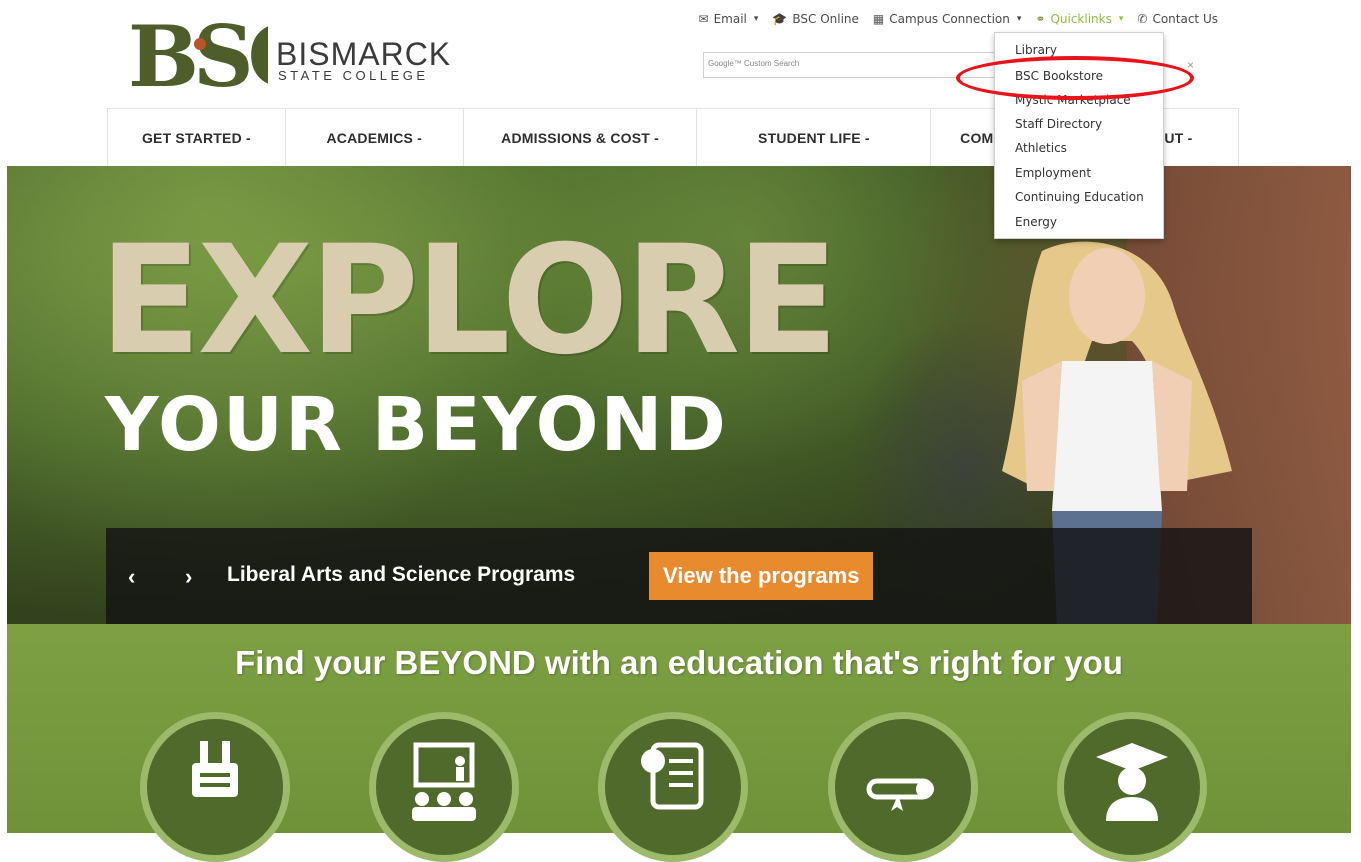 This screenshot has width=1361, height=862. I want to click on bsc-online-link: 🎓 BSC Online, so click(815, 19).